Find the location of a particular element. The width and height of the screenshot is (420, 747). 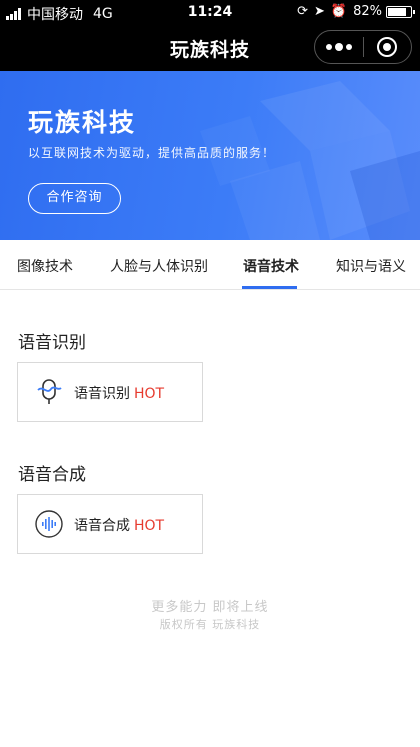

card-speech-synthesis: 语音合成 HOT is located at coordinates (110, 524).